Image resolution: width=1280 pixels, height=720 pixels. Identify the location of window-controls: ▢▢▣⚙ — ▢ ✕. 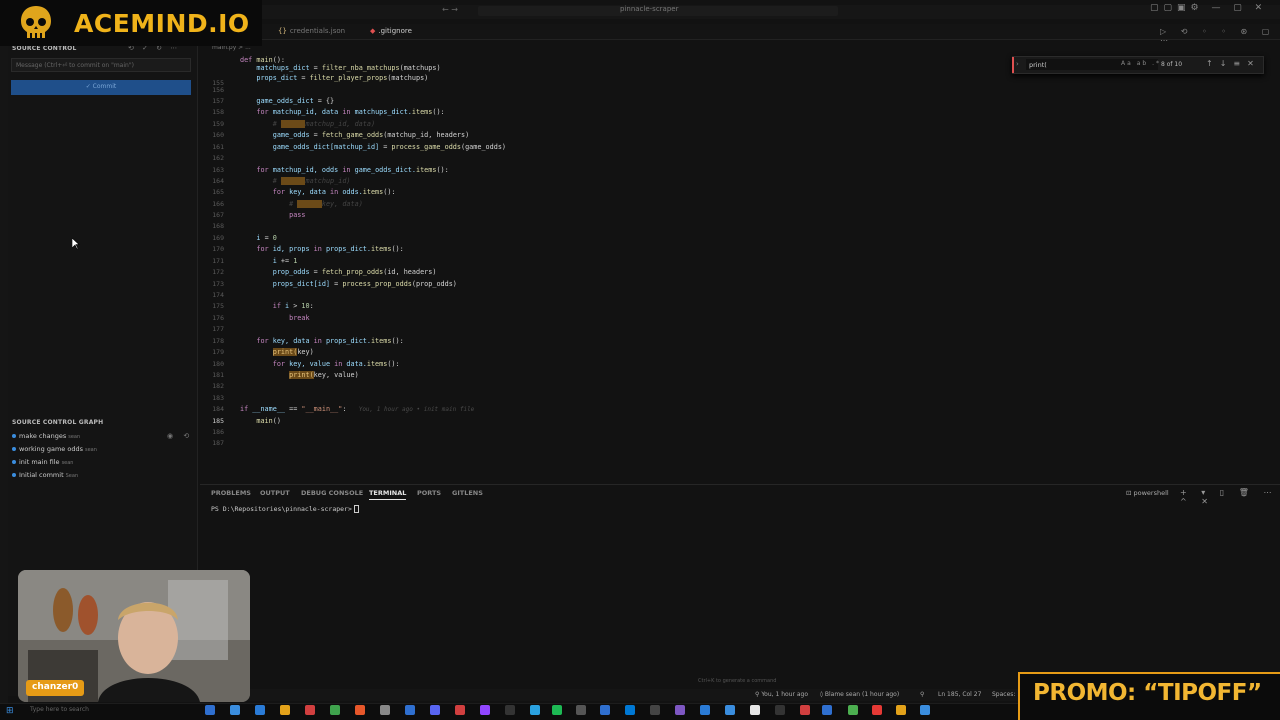
(1208, 8).